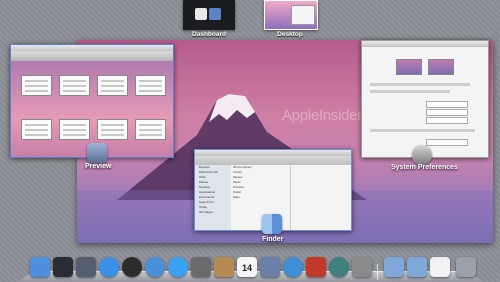  Describe the element at coordinates (417, 267) in the screenshot. I see `documents-folder-icon` at that location.